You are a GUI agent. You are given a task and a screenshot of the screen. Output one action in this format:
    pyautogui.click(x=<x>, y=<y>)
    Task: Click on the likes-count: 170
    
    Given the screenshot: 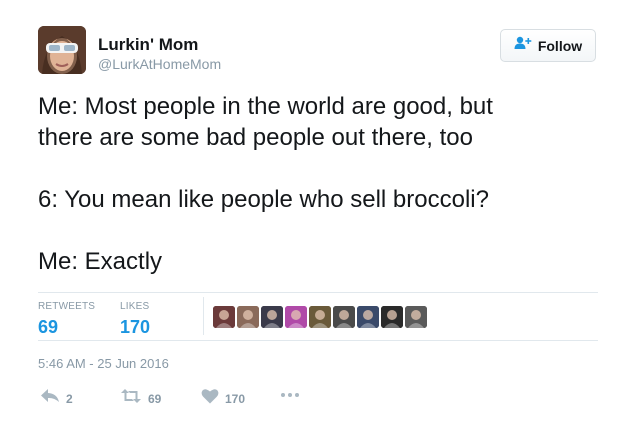 What is the action you would take?
    pyautogui.click(x=135, y=327)
    